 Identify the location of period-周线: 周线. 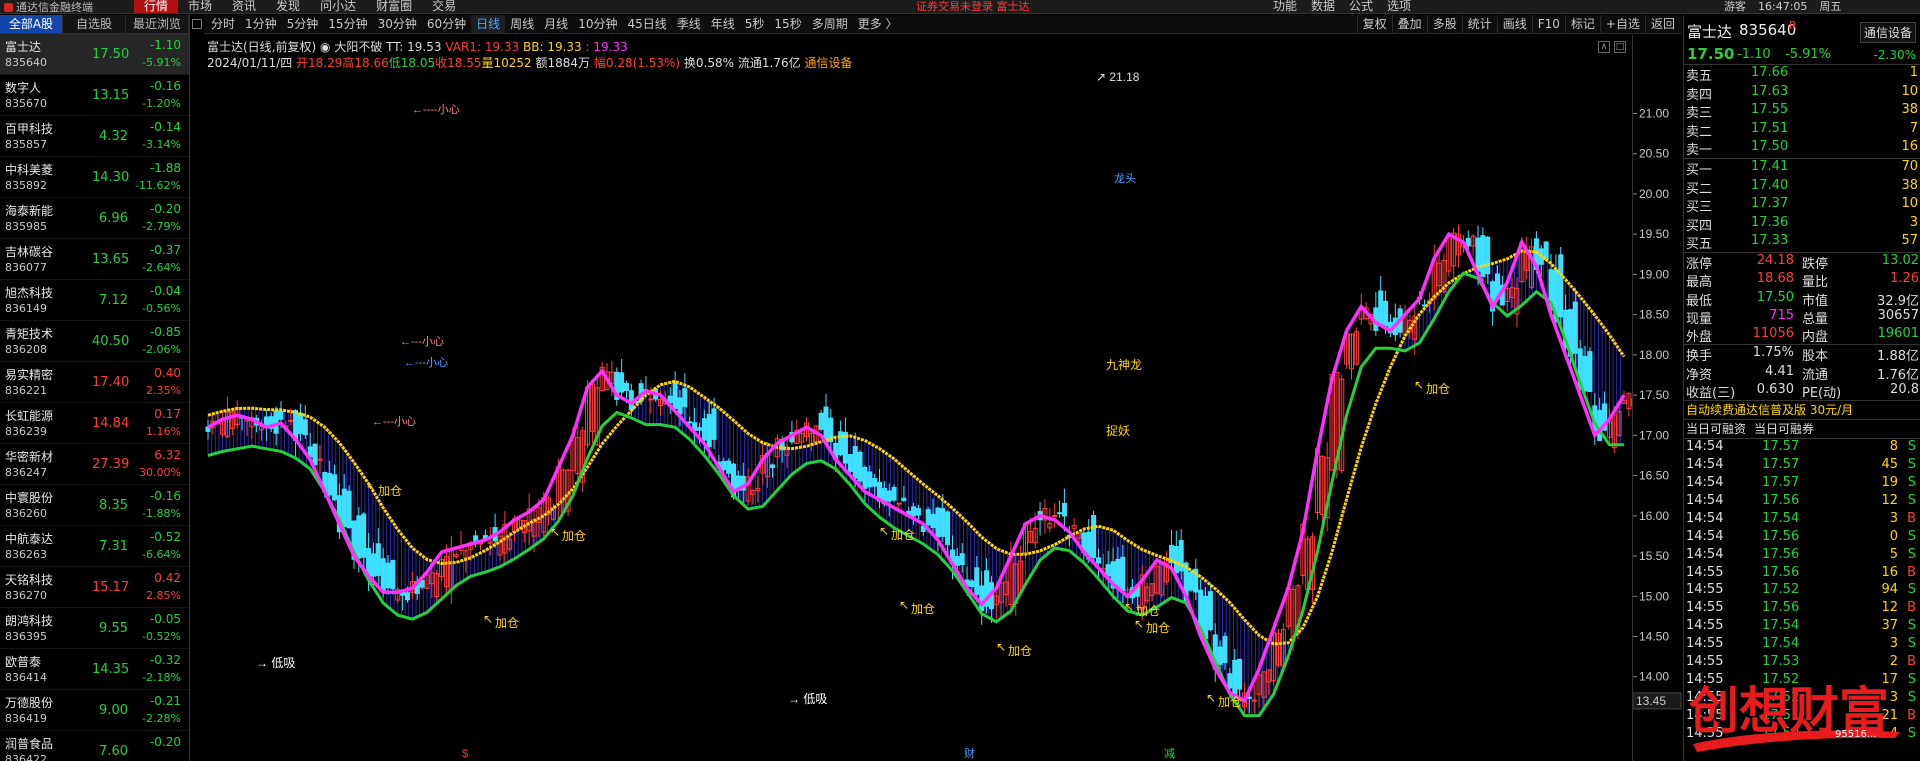
(522, 24).